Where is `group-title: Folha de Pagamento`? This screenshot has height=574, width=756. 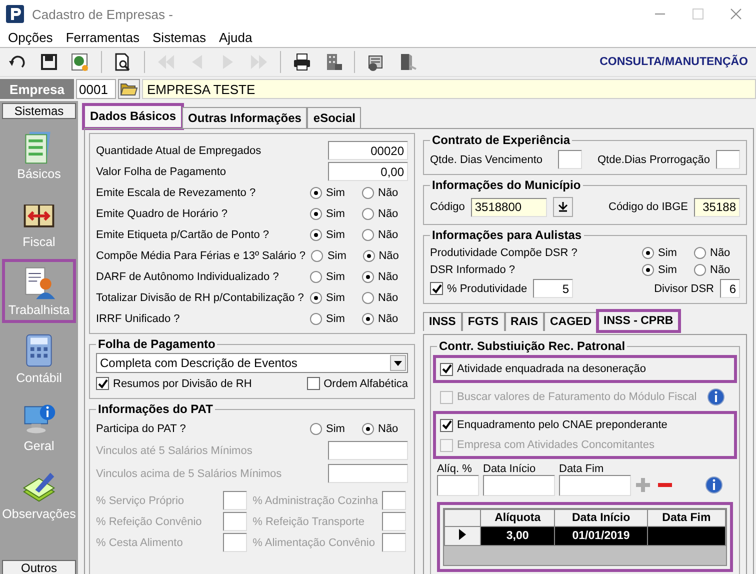 group-title: Folha de Pagamento is located at coordinates (156, 344).